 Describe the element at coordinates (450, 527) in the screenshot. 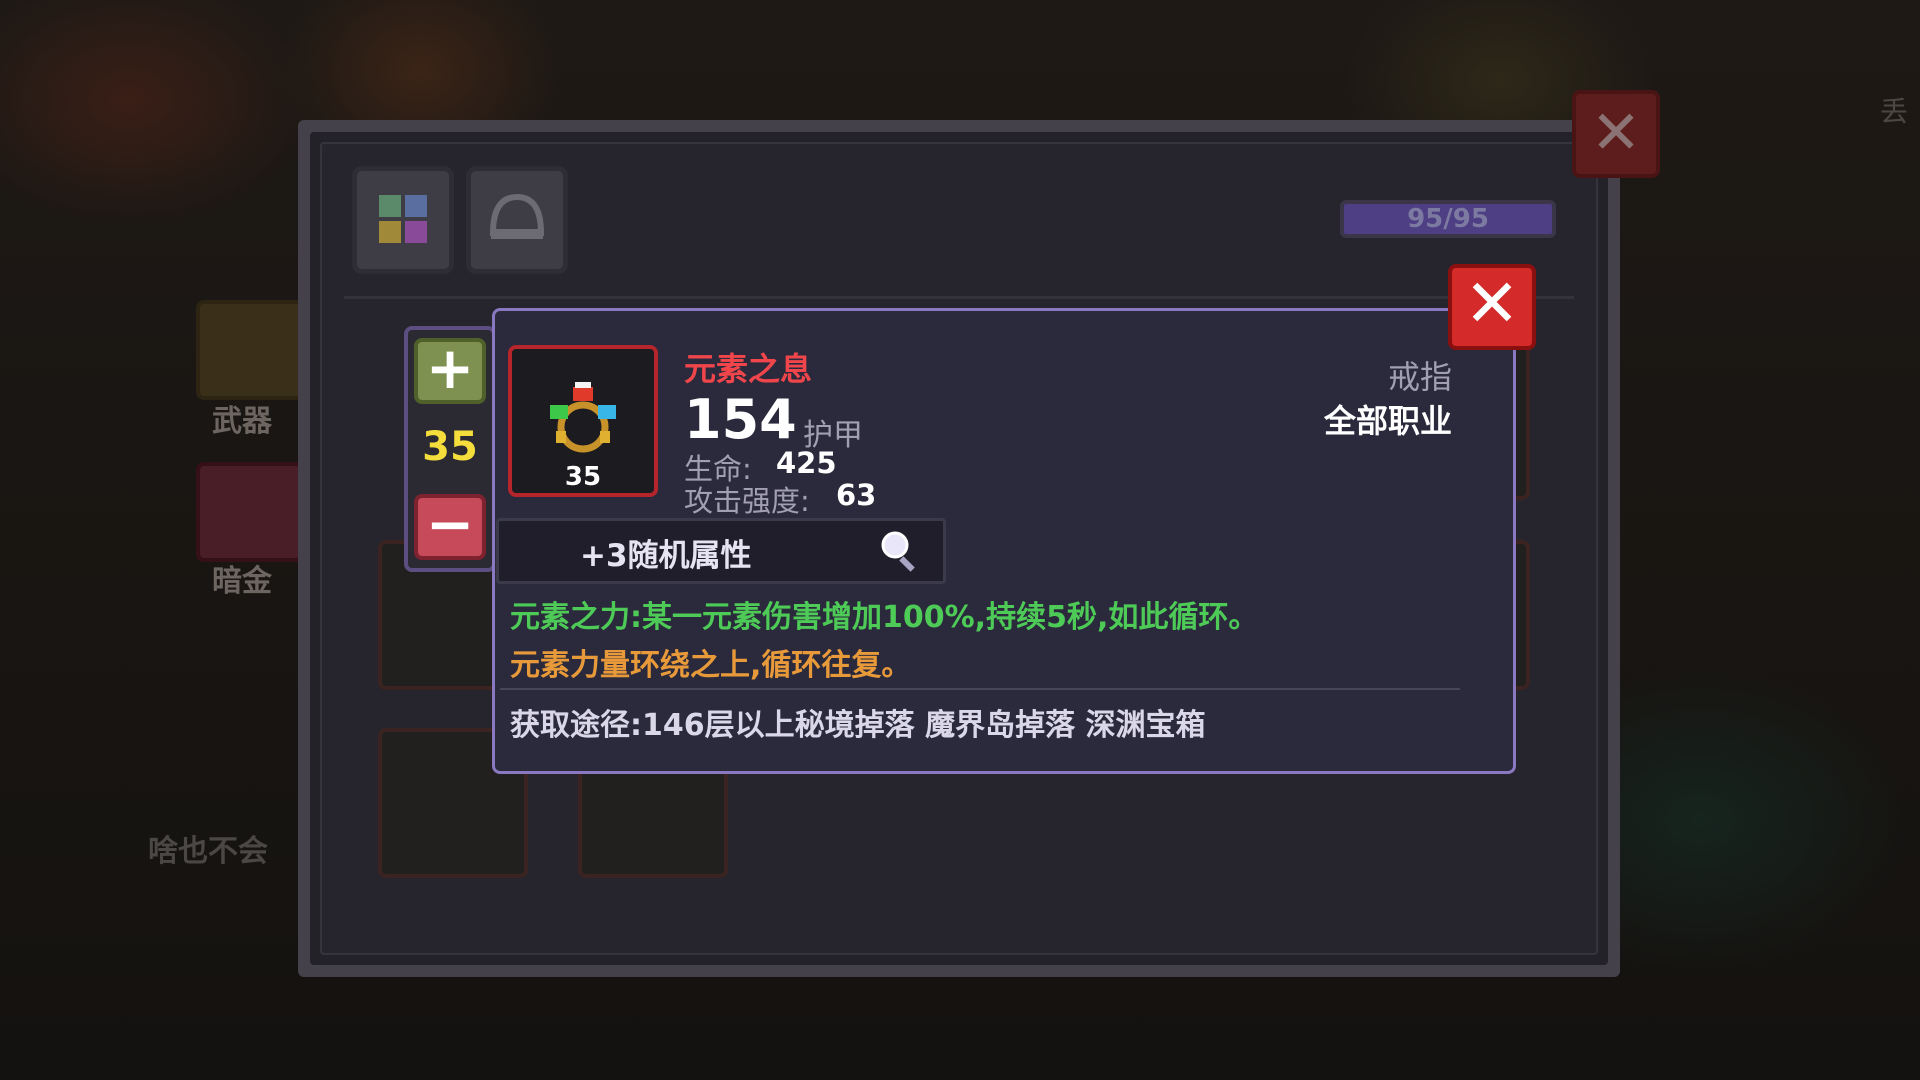

I see `level-decrease-button: −` at that location.